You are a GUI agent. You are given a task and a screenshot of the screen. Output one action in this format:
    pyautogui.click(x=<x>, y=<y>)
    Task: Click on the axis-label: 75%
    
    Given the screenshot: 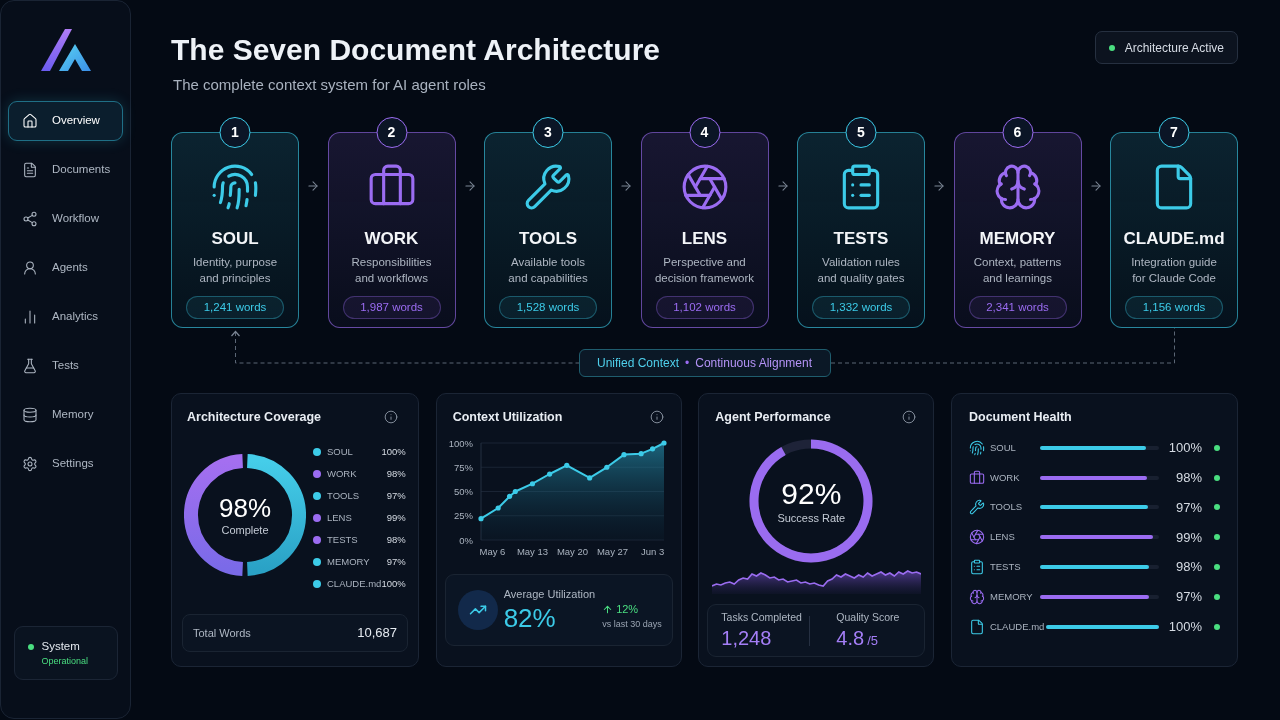 What is the action you would take?
    pyautogui.click(x=463, y=467)
    